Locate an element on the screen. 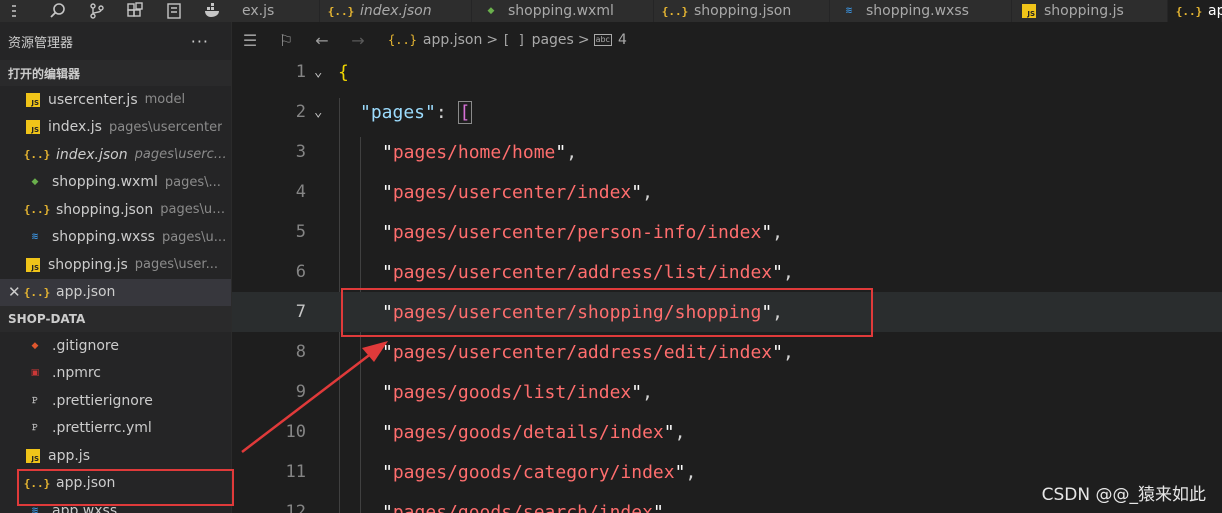 This screenshot has height=513, width=1222. file-path: pages\usercenter is located at coordinates (165, 127).